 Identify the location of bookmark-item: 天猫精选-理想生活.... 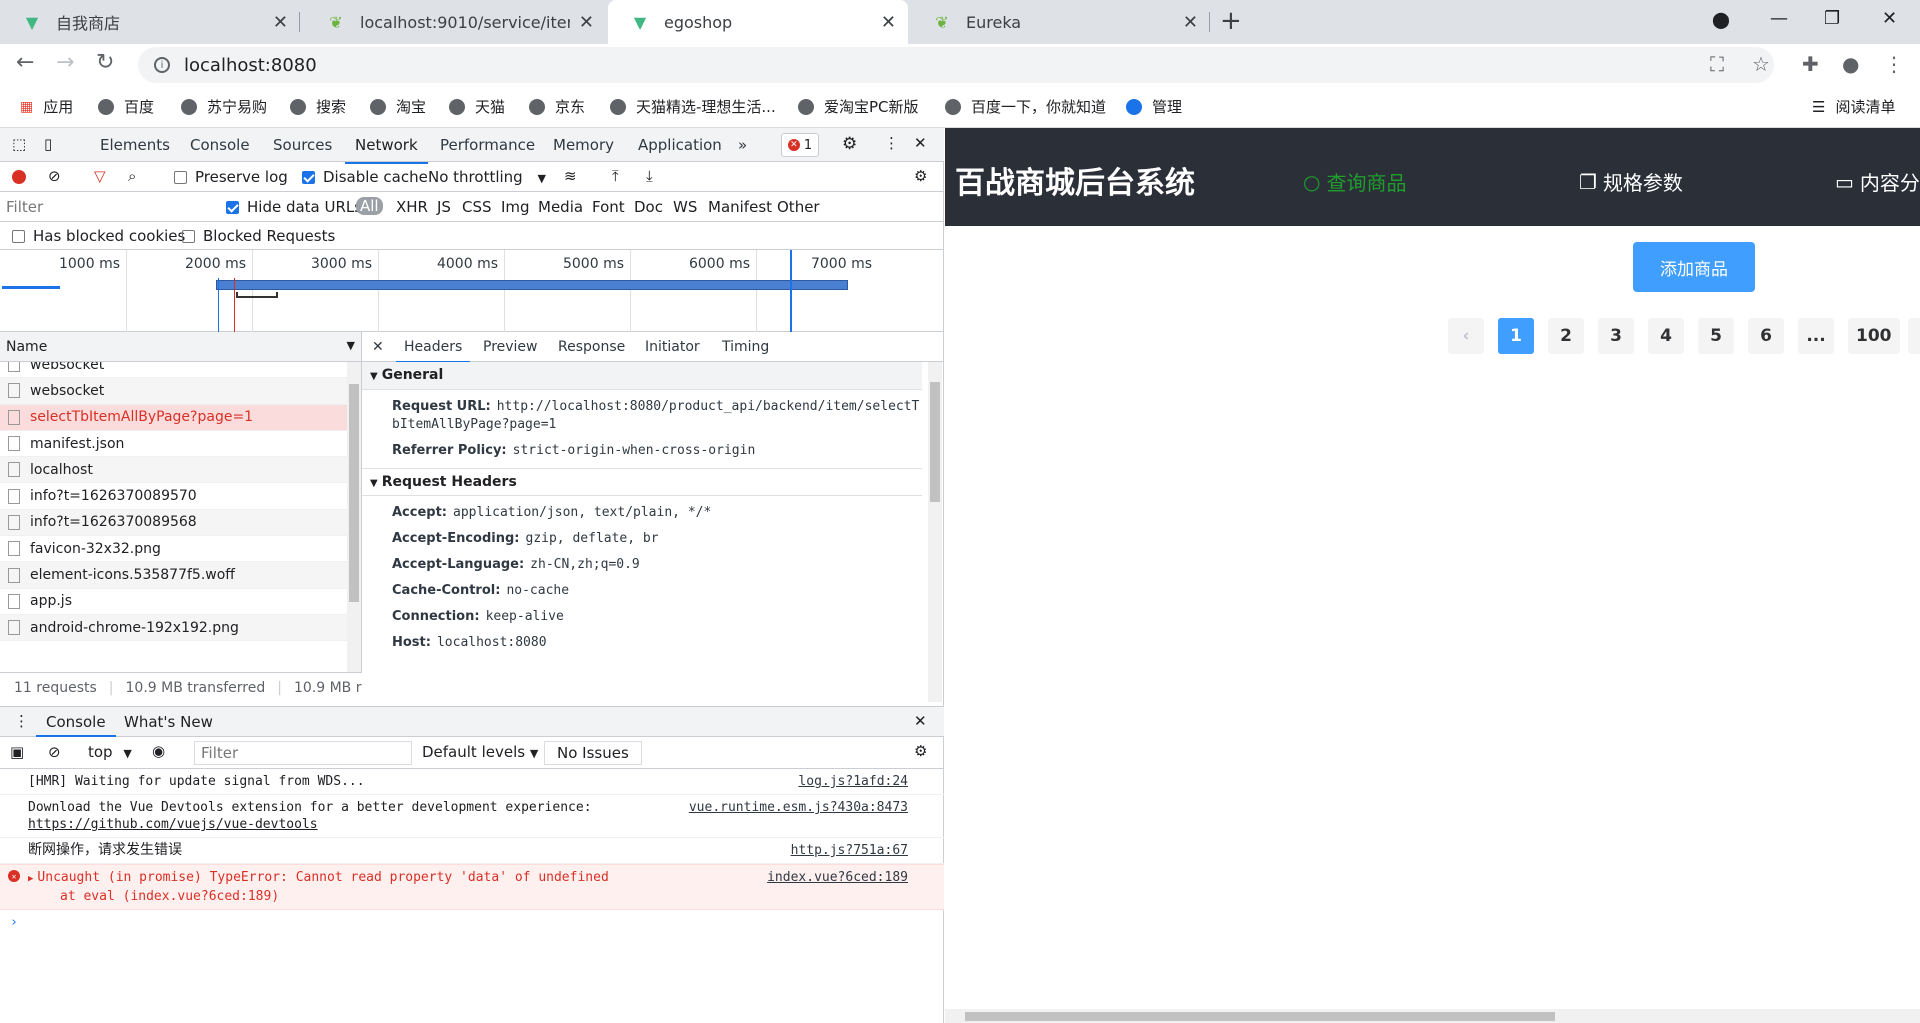
(693, 106).